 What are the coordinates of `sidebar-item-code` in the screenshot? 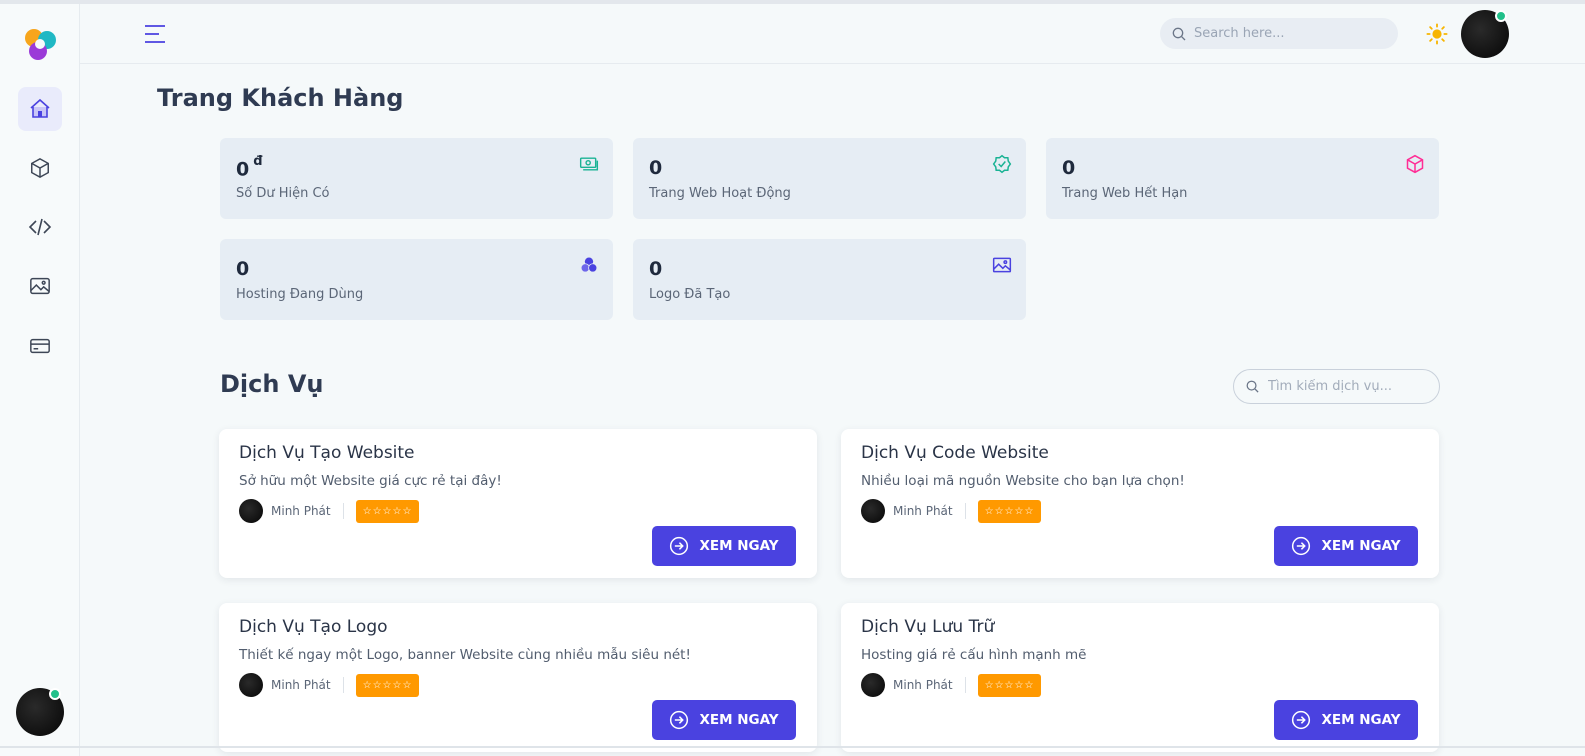 It's located at (40, 227).